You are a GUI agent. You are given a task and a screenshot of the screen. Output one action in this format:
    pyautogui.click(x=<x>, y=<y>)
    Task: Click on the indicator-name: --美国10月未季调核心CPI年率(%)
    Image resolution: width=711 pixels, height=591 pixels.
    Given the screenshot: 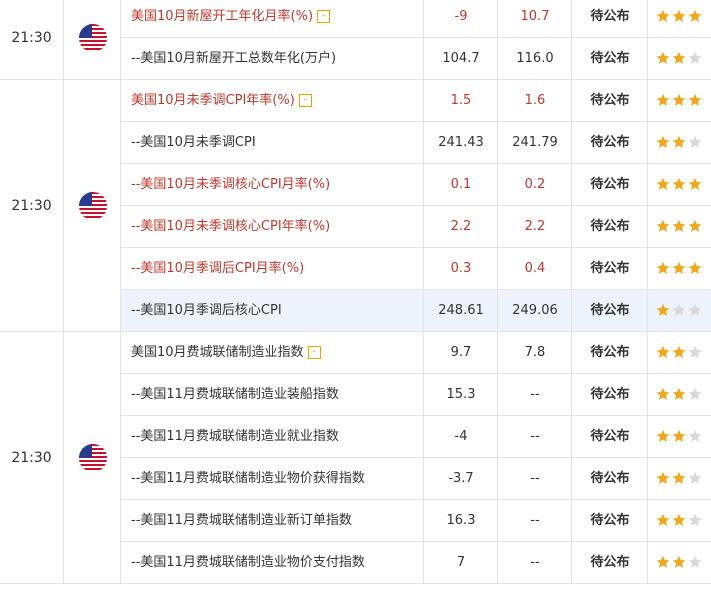 What is the action you would take?
    pyautogui.click(x=230, y=226)
    